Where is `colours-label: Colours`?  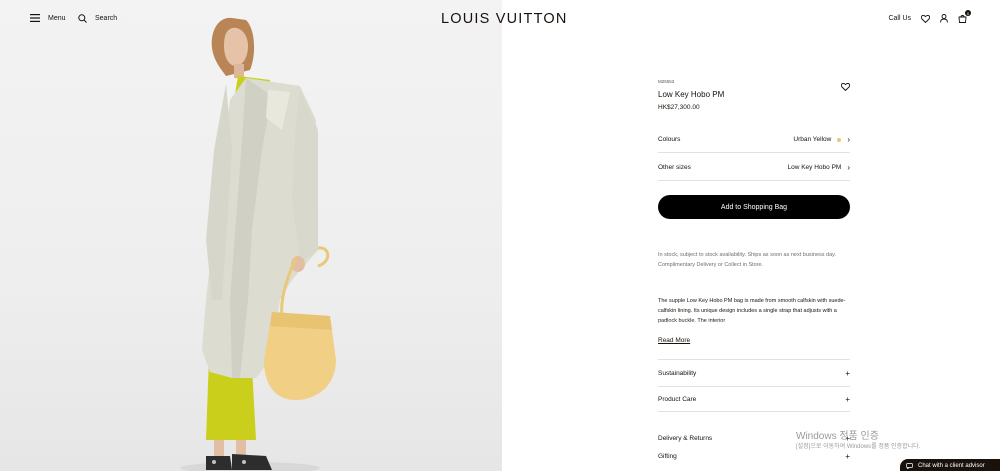
colours-label: Colours is located at coordinates (669, 139).